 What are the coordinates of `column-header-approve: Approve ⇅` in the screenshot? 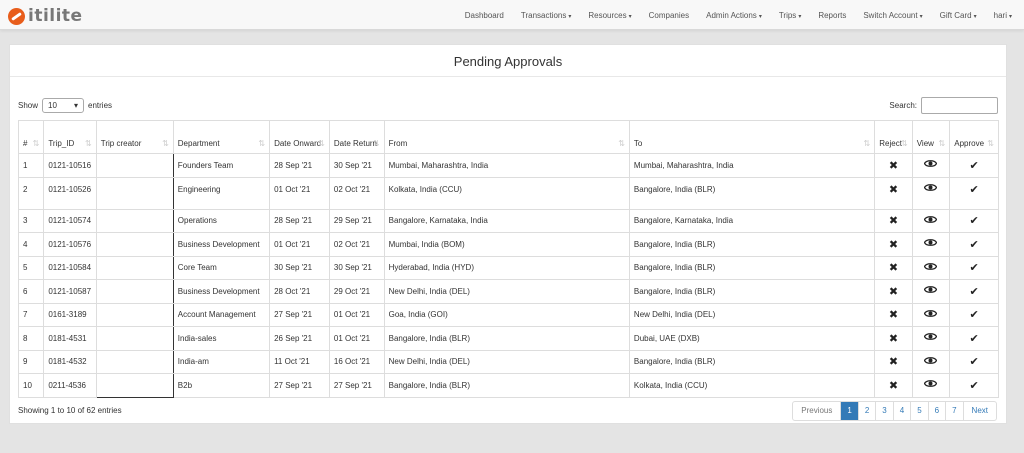 It's located at (974, 137).